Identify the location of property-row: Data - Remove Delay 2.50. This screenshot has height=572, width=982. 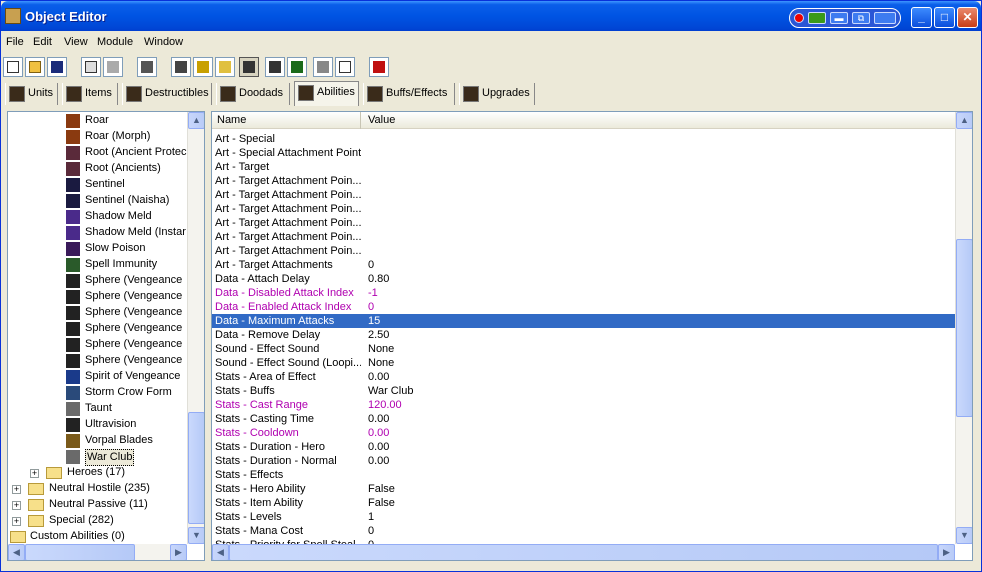
(584, 335).